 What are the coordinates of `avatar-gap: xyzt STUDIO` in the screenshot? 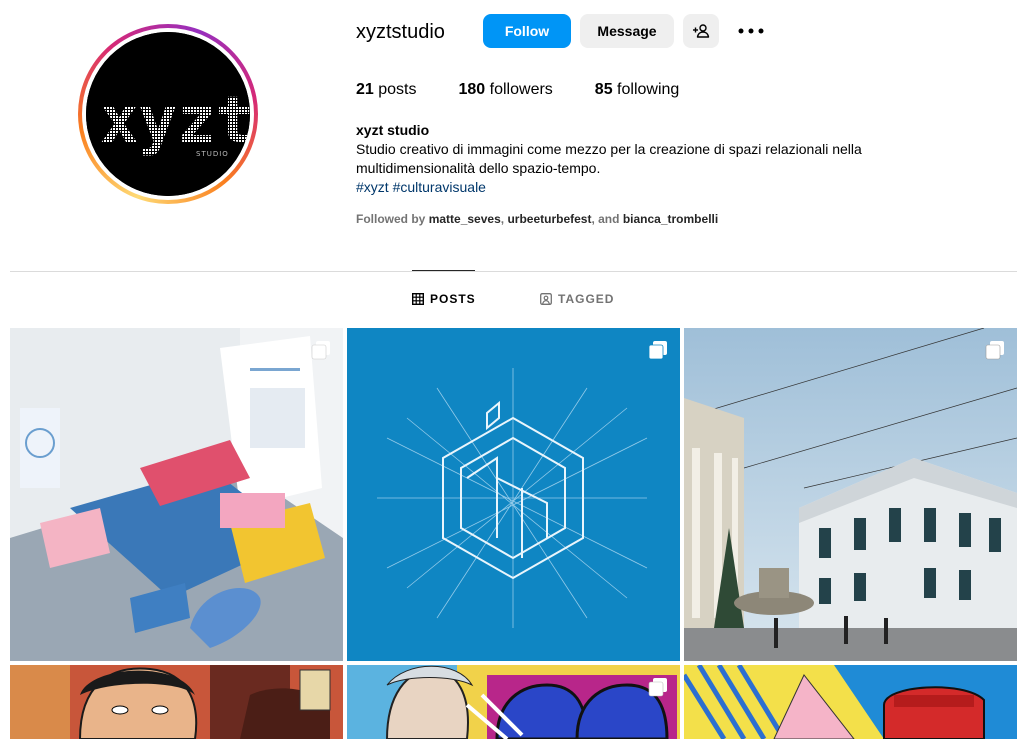 It's located at (168, 114).